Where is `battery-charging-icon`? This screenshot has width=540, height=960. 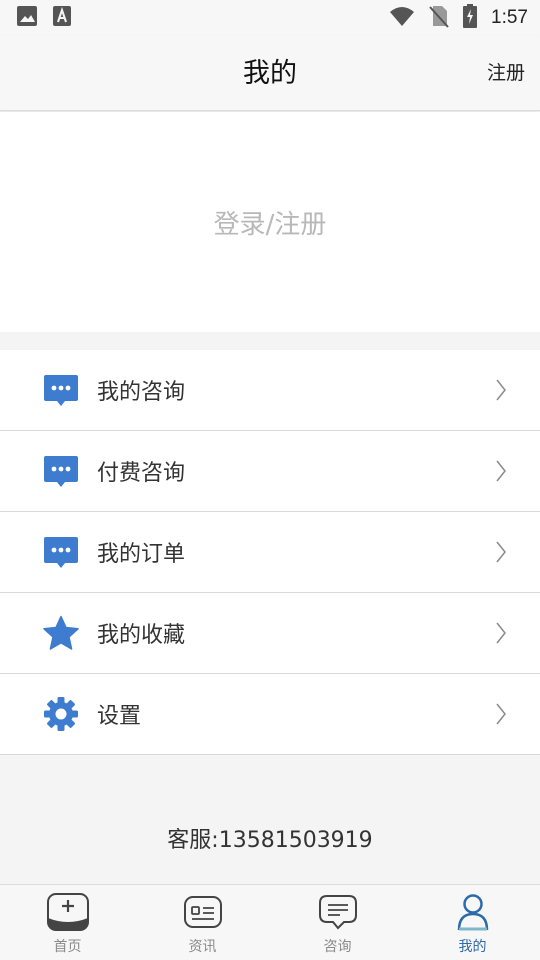
battery-charging-icon is located at coordinates (470, 18).